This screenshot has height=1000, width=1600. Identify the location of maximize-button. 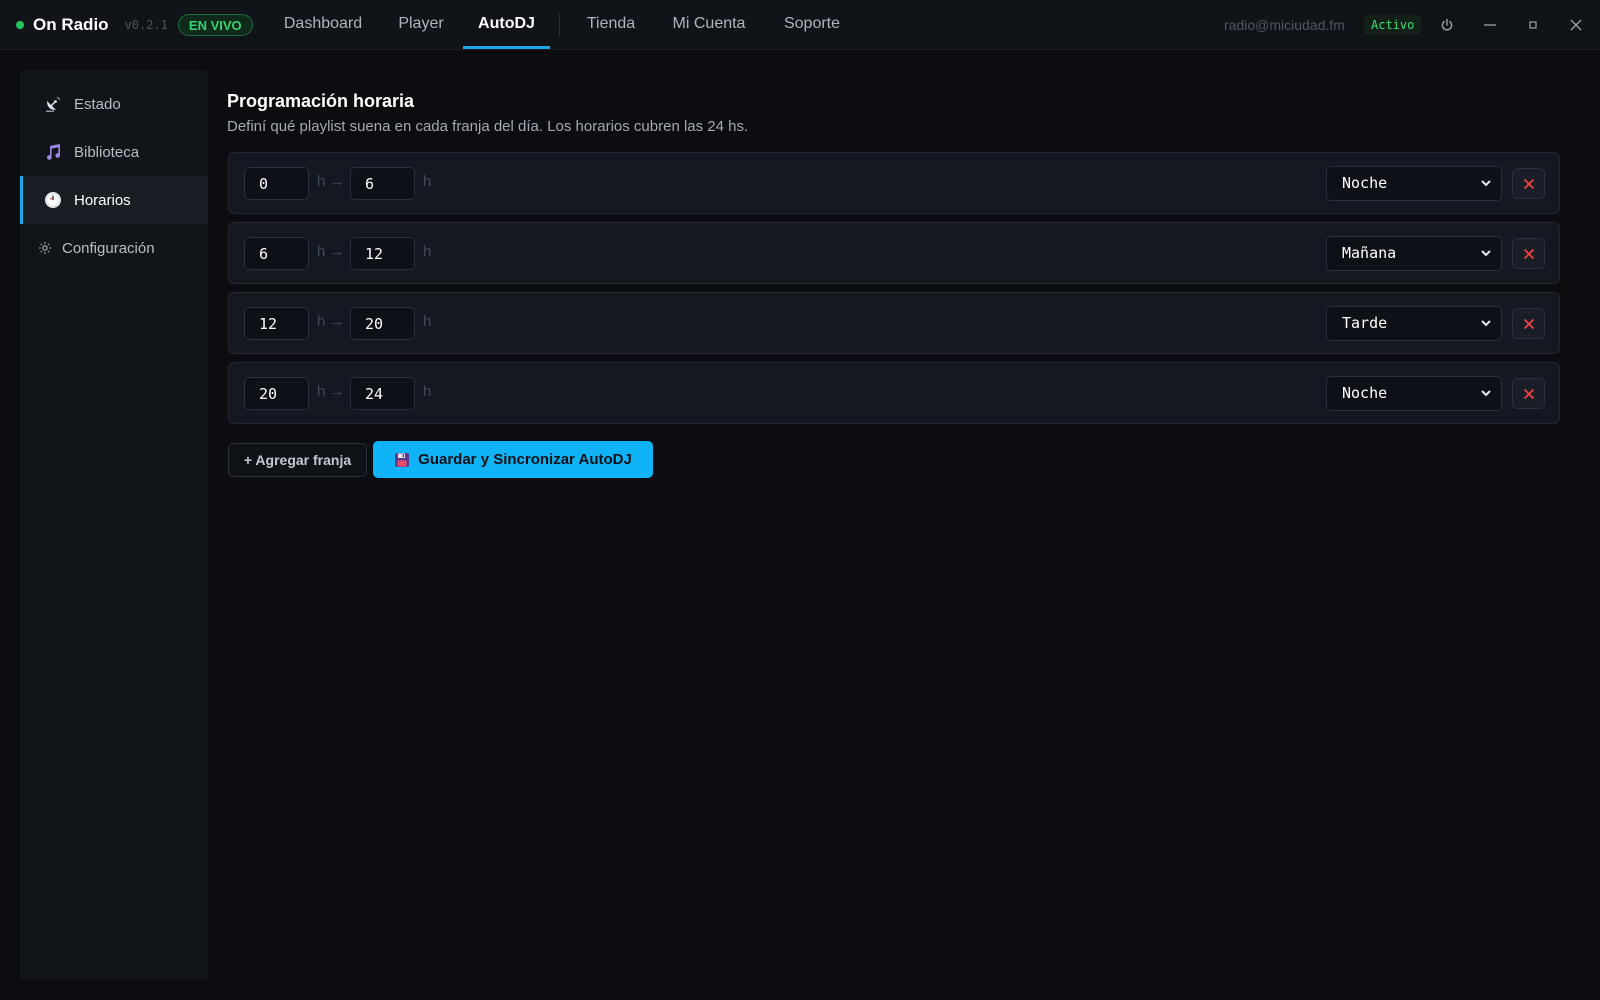
(1533, 25).